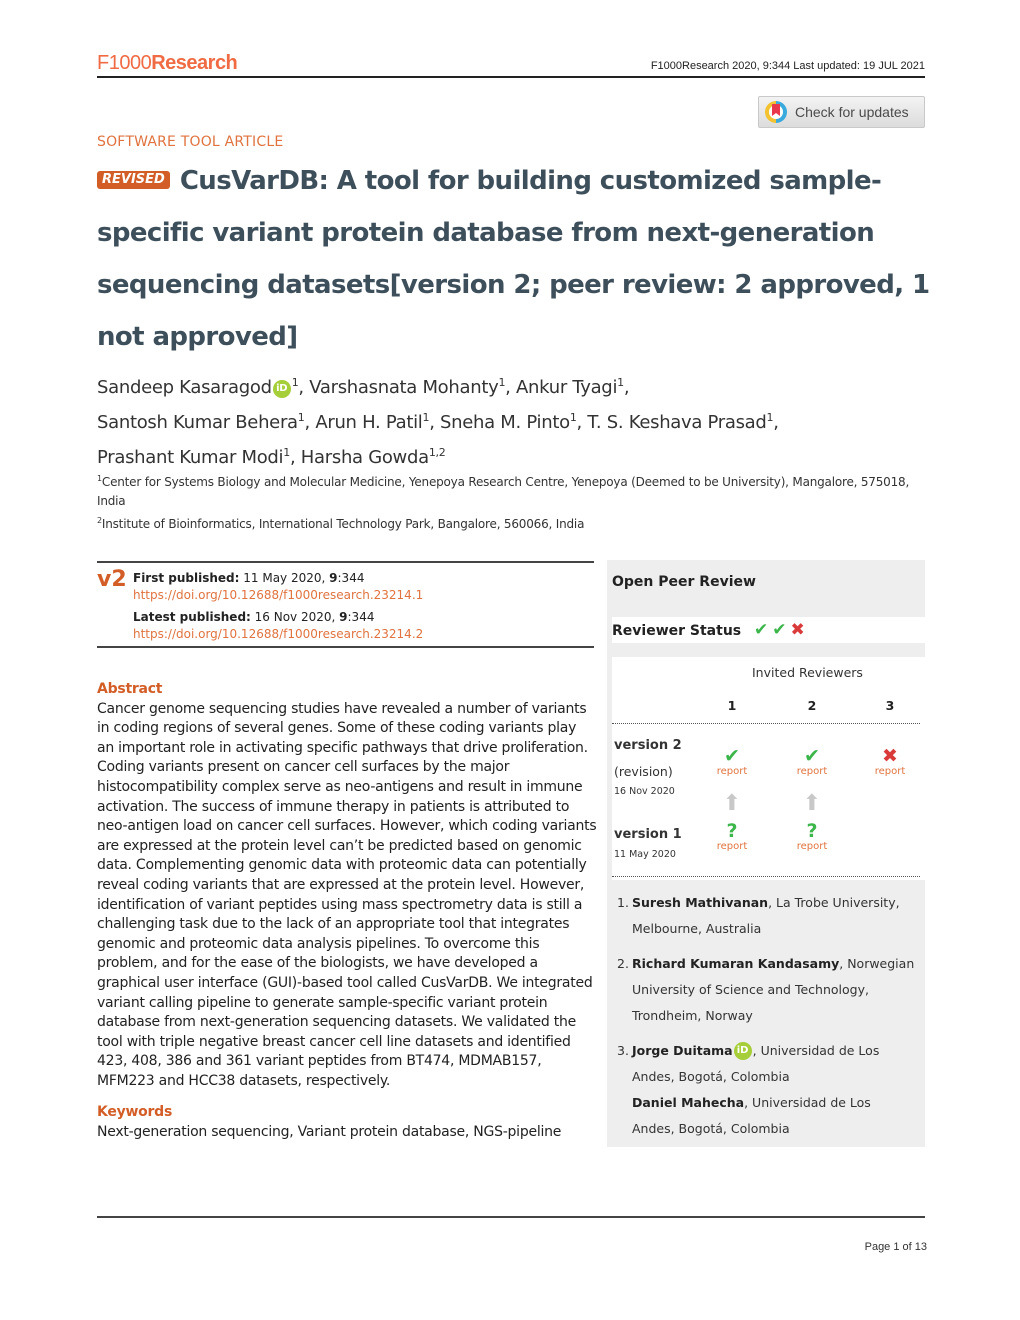 The image size is (1020, 1320). Describe the element at coordinates (368, 422) in the screenshot. I see `author-name: Arun H. Patil` at that location.